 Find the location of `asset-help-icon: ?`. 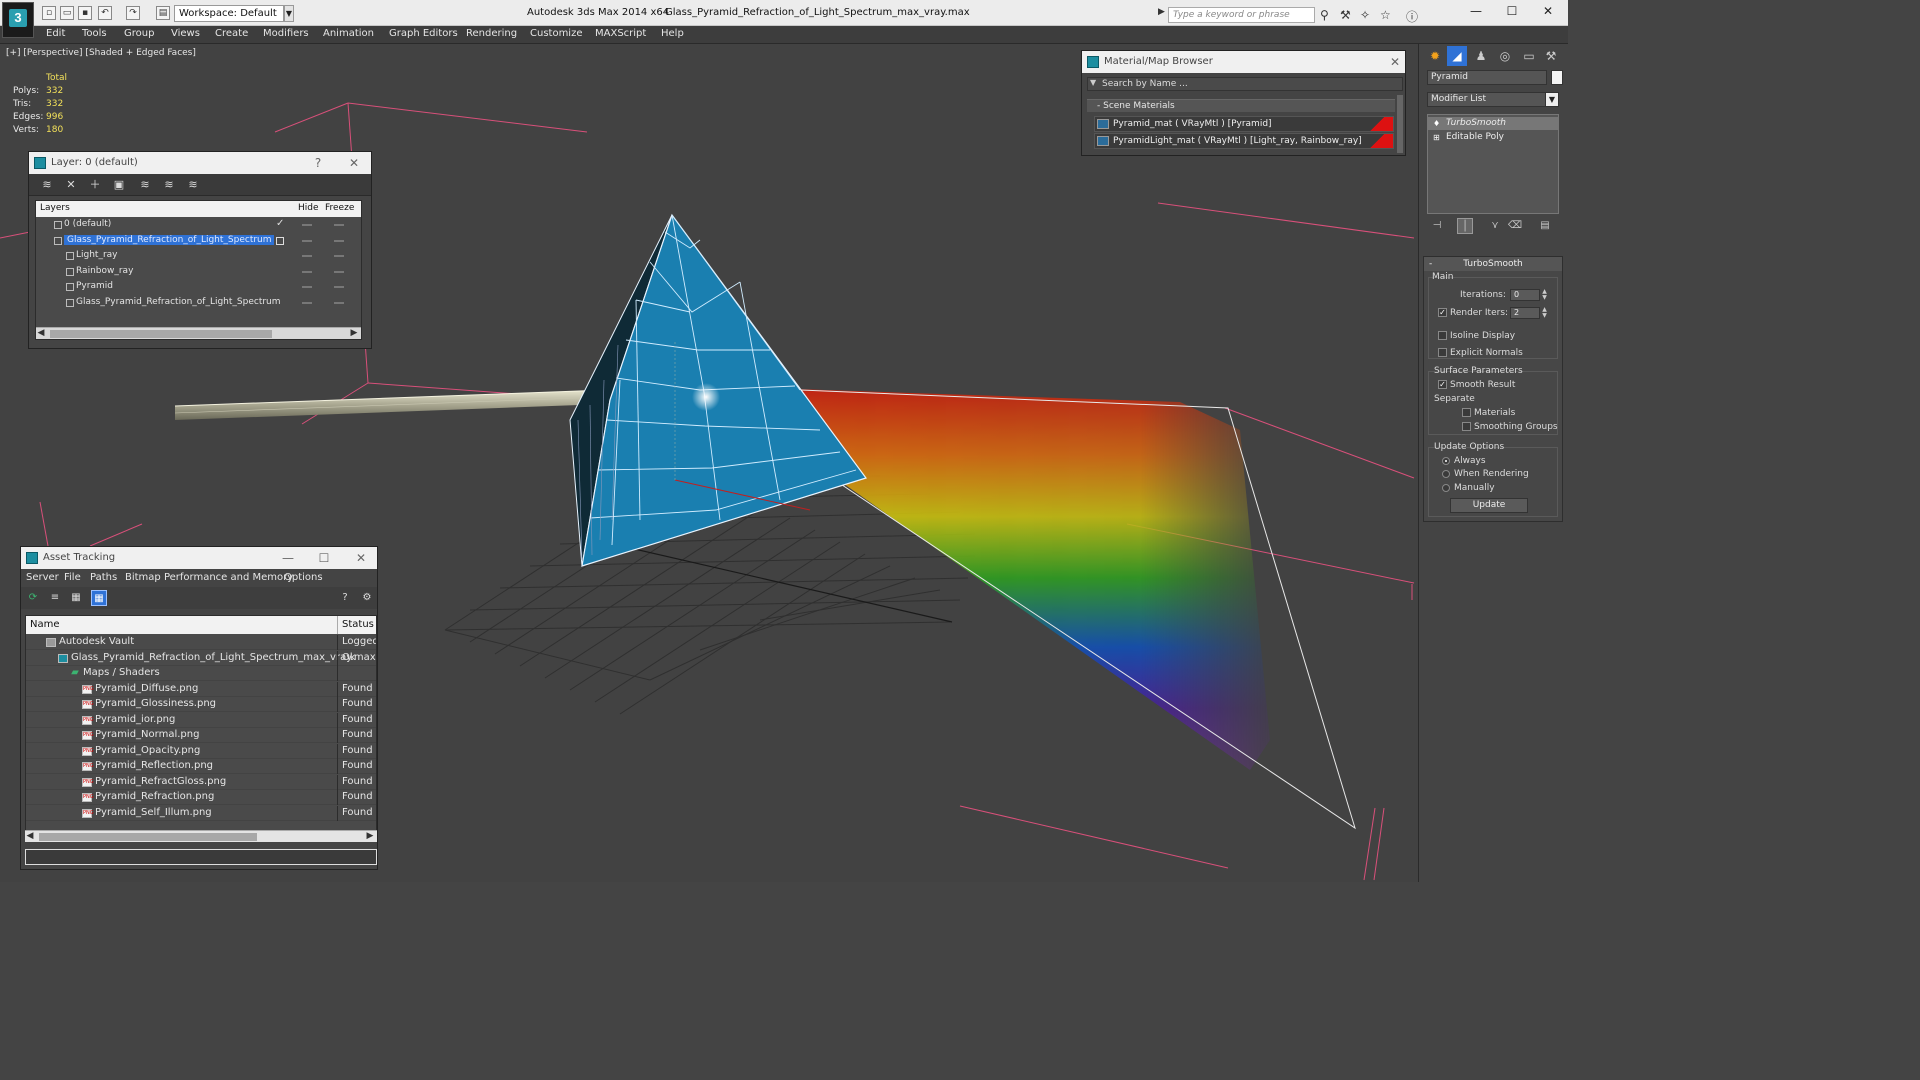

asset-help-icon: ? is located at coordinates (345, 598).